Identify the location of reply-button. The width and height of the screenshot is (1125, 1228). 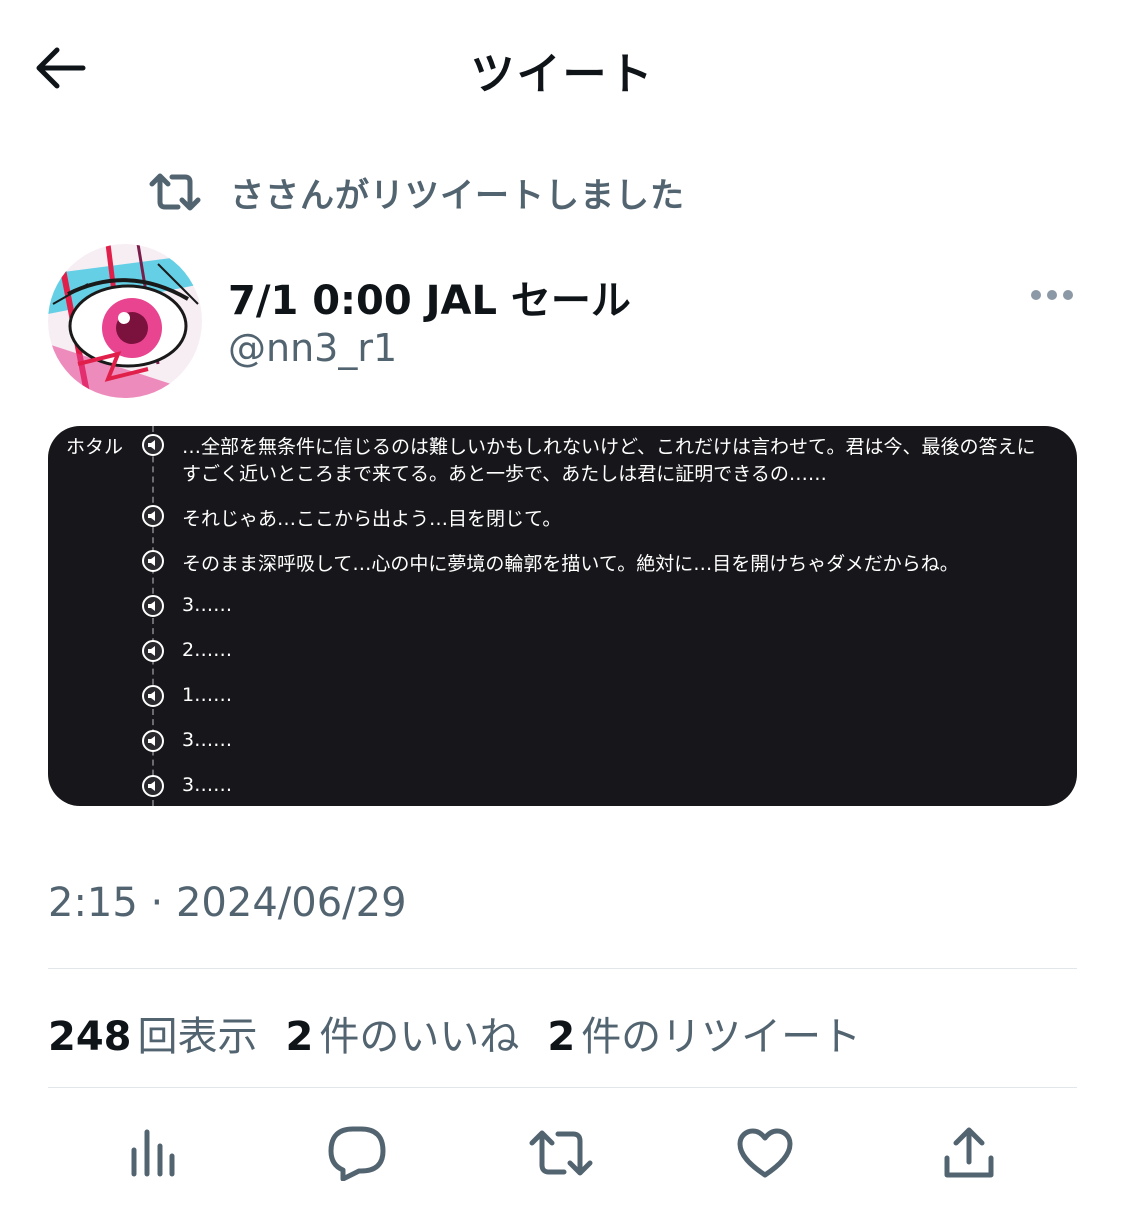
(357, 1153).